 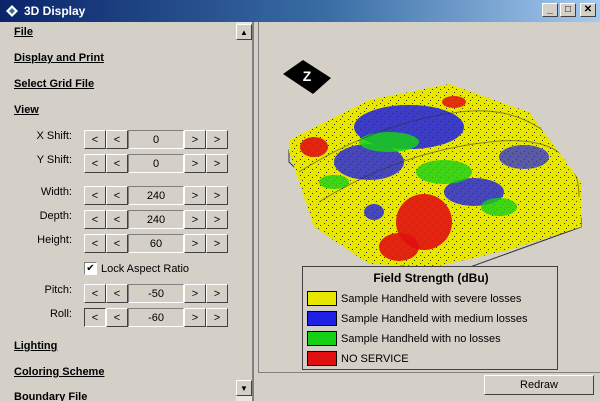 I want to click on check-icon: ✔, so click(x=90, y=268).